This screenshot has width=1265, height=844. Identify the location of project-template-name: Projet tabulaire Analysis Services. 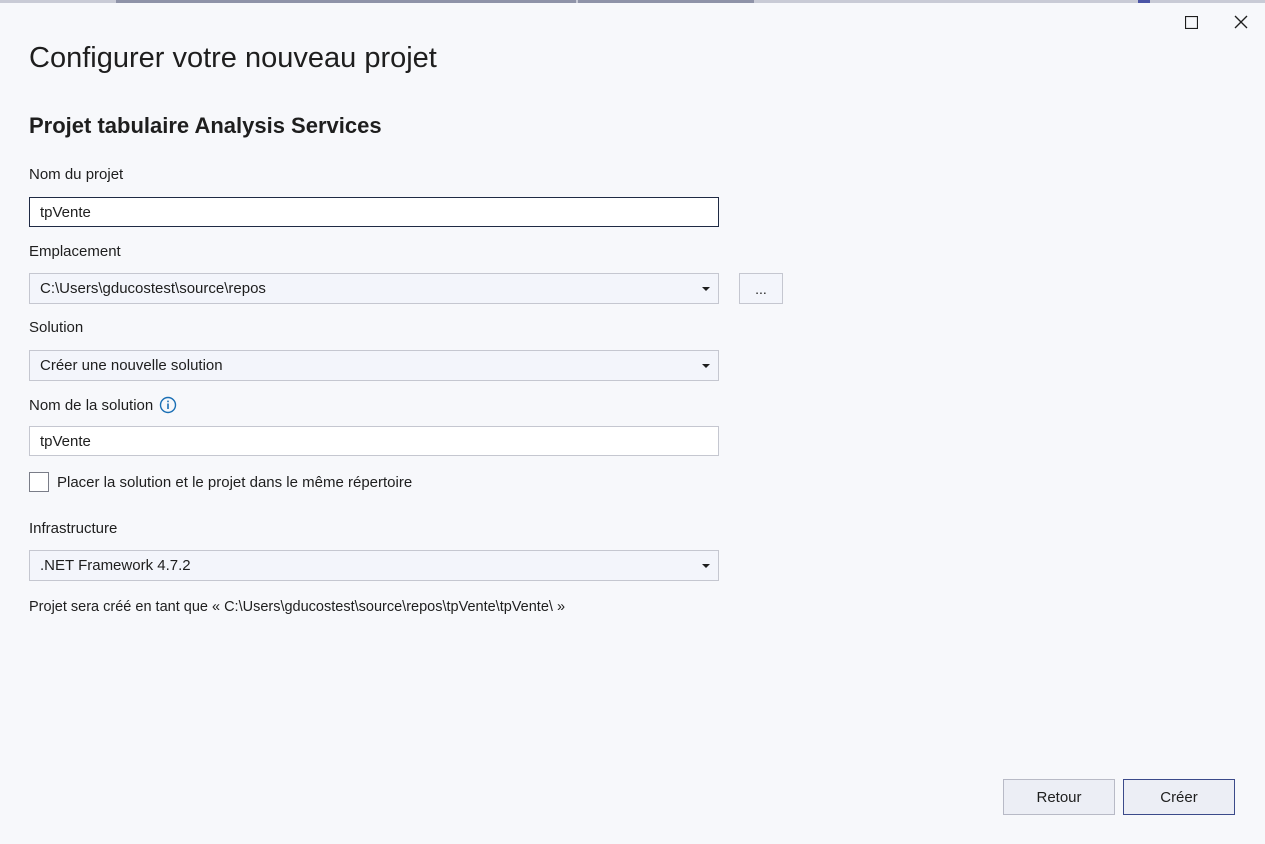
(205, 125).